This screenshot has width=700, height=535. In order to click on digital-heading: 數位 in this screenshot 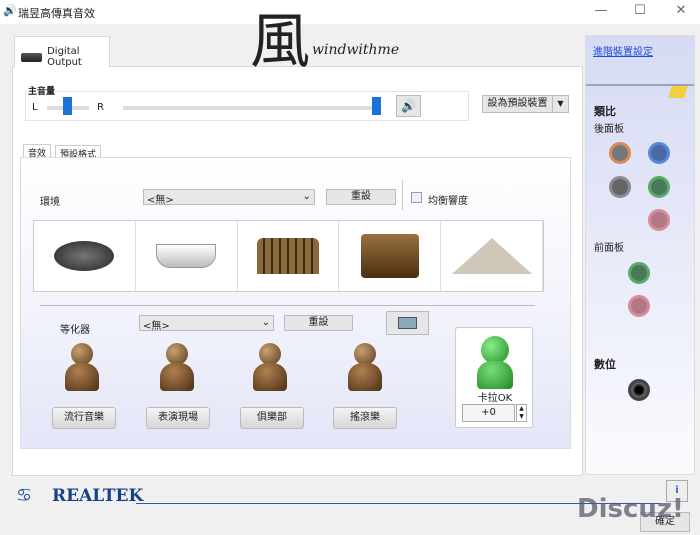, I will do `click(605, 364)`.